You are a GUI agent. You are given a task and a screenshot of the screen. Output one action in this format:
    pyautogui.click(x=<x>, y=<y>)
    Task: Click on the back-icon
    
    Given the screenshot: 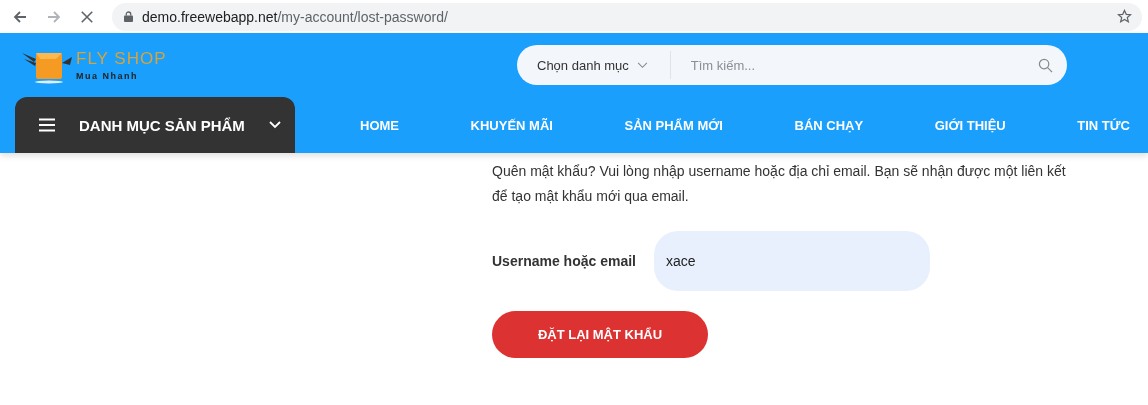 What is the action you would take?
    pyautogui.click(x=20, y=16)
    